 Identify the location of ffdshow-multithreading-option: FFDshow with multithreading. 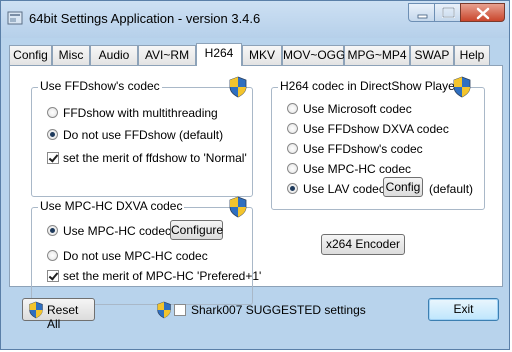
(142, 113).